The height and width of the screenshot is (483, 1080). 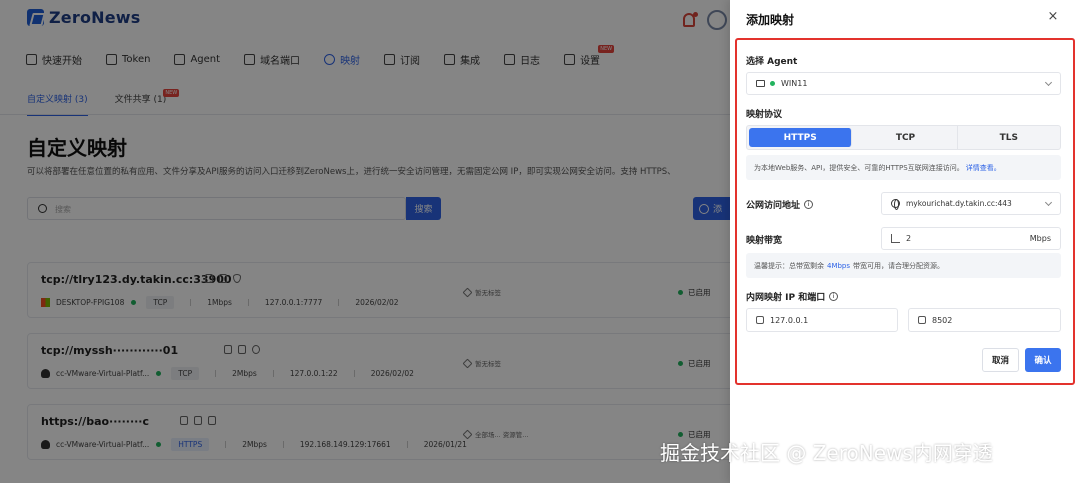 I want to click on domain-select-value: mykourichat.dy.takin.cc:443, so click(x=959, y=203).